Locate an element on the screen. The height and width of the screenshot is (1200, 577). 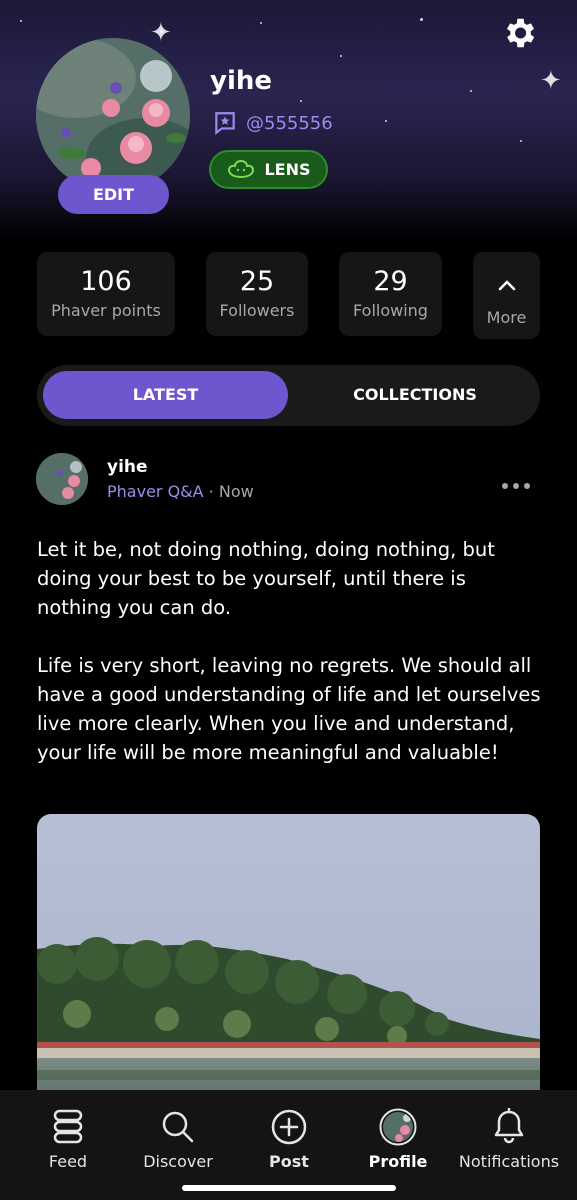
bottom-navigation-bar: Feed Discover Post Profile Notifications is located at coordinates (288, 1145).